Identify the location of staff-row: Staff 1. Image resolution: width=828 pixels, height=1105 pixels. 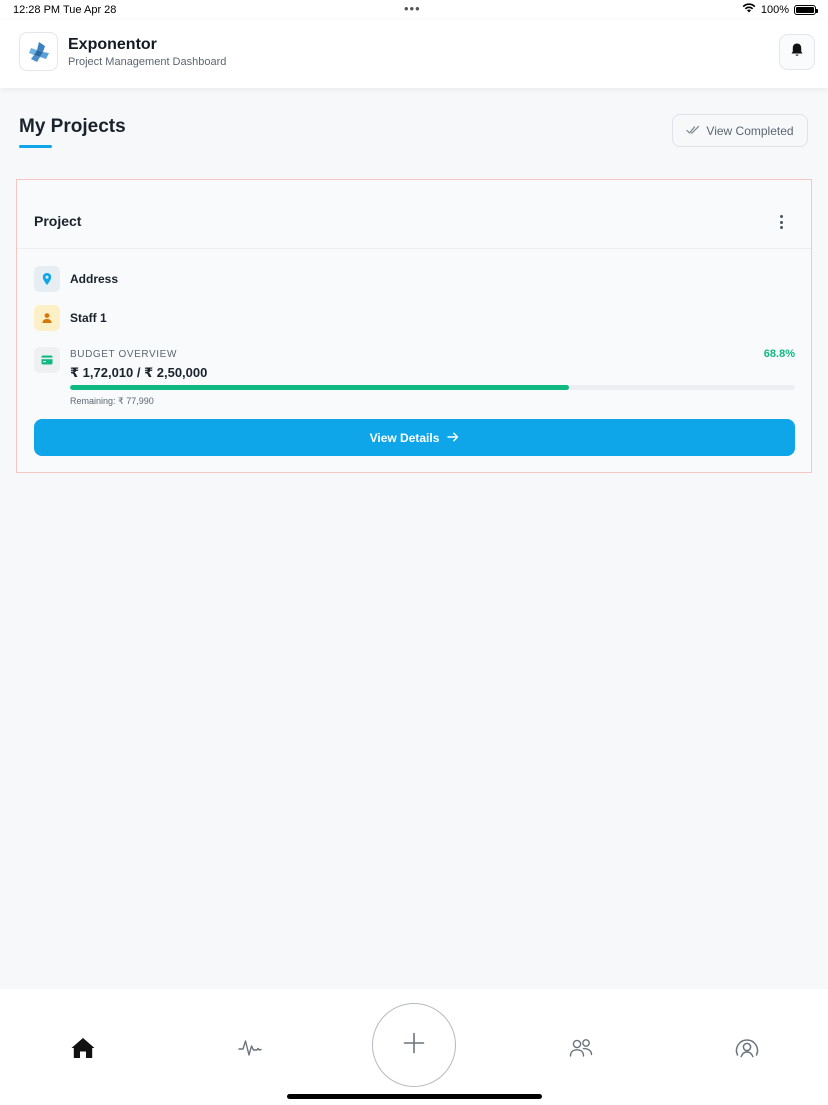
(70, 318).